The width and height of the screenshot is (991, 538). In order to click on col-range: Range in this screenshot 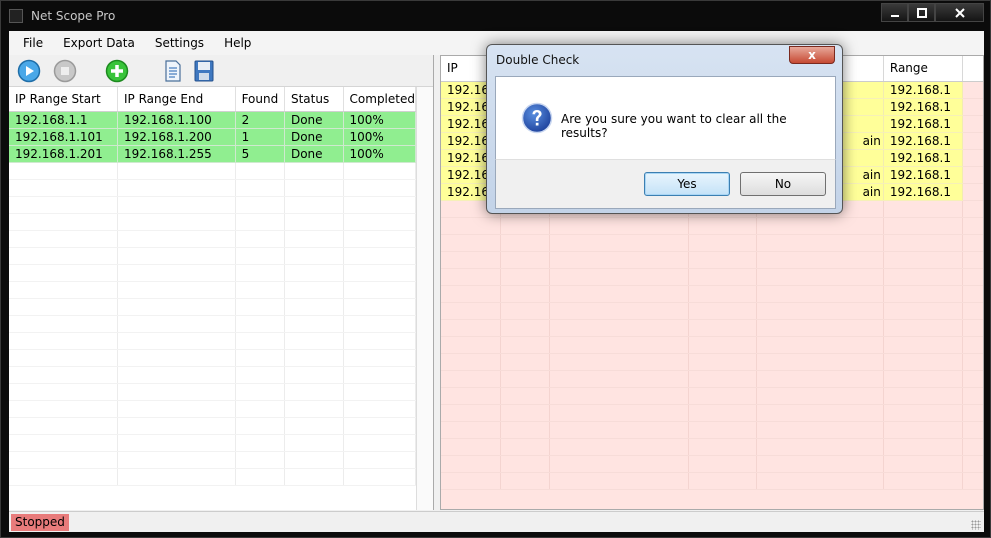, I will do `click(923, 69)`.